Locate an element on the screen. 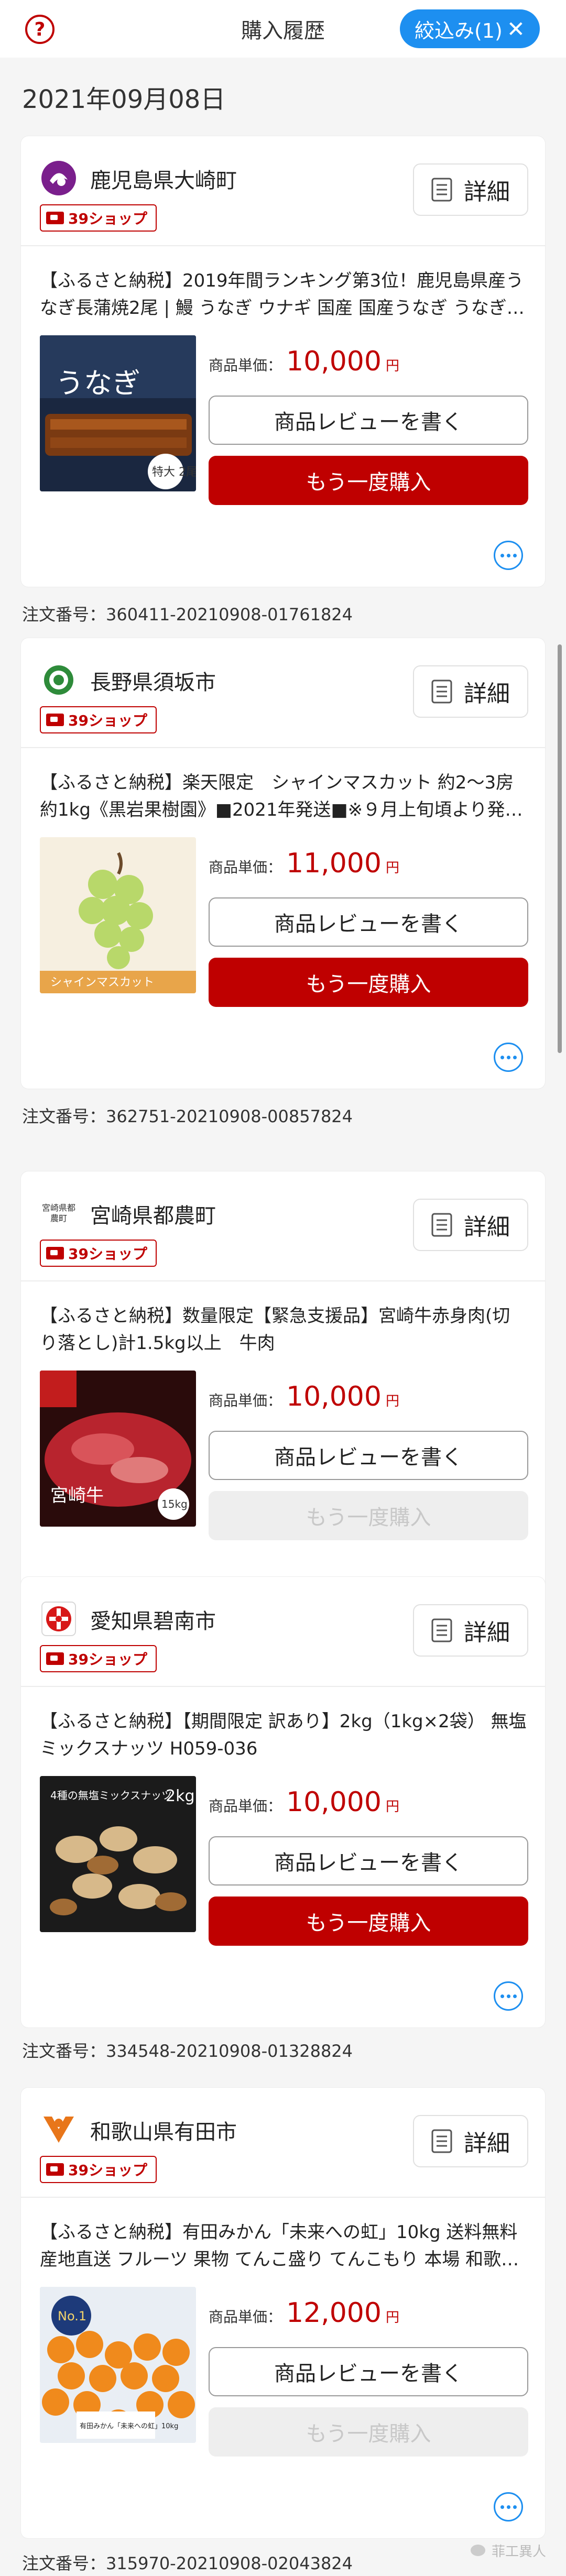 Image resolution: width=566 pixels, height=2576 pixels. price-row: 商品単価： 11,000 円 is located at coordinates (304, 863).